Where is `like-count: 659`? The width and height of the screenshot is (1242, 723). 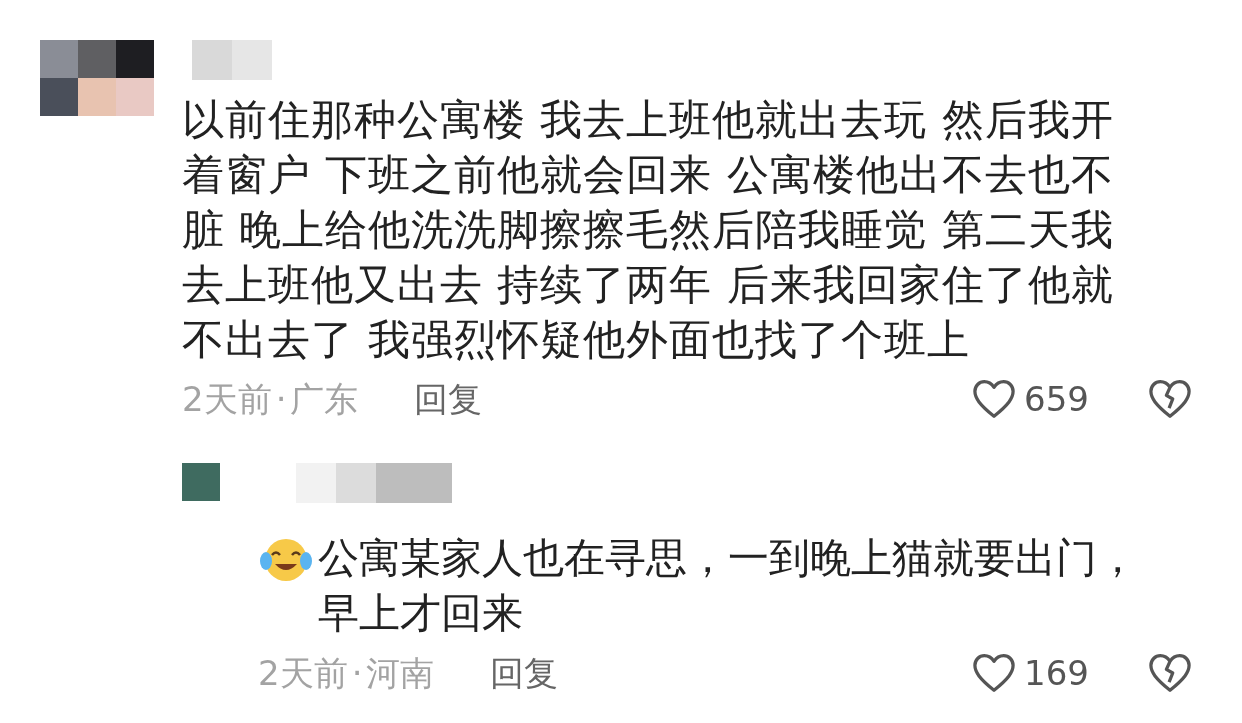 like-count: 659 is located at coordinates (1057, 399).